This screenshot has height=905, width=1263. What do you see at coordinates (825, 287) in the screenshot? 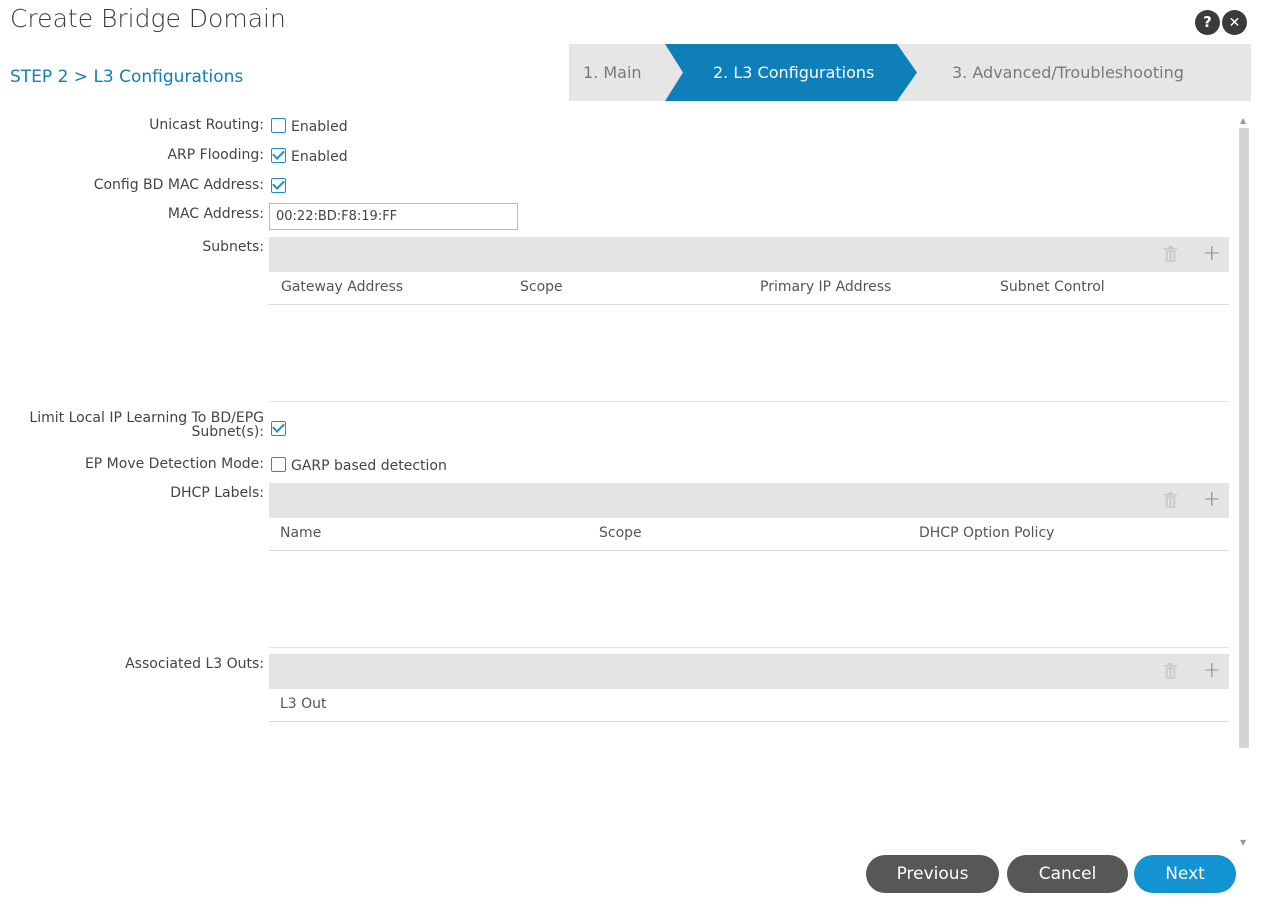
I see `column-primary-ip: Primary IP Address` at bounding box center [825, 287].